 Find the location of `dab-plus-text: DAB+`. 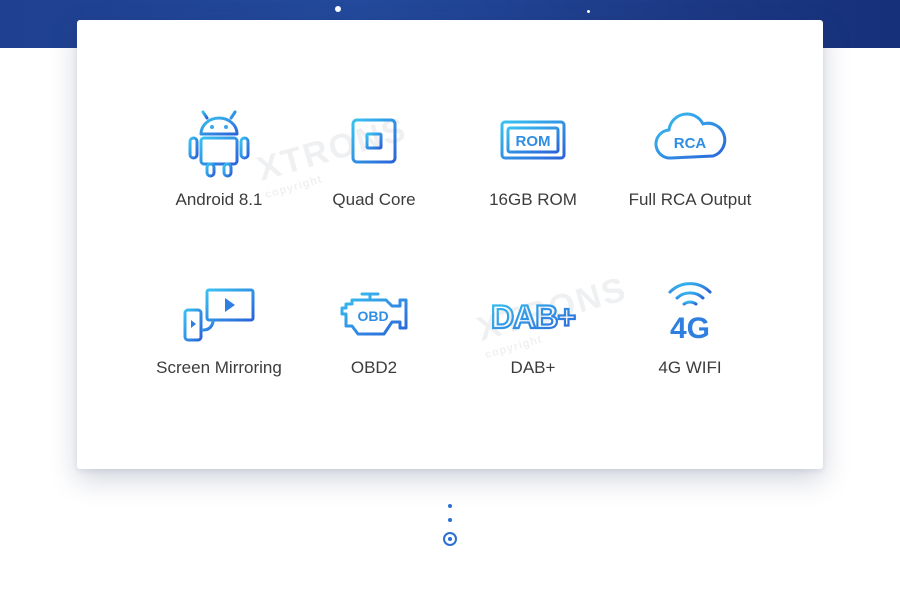

dab-plus-text: DAB+ is located at coordinates (533, 317).